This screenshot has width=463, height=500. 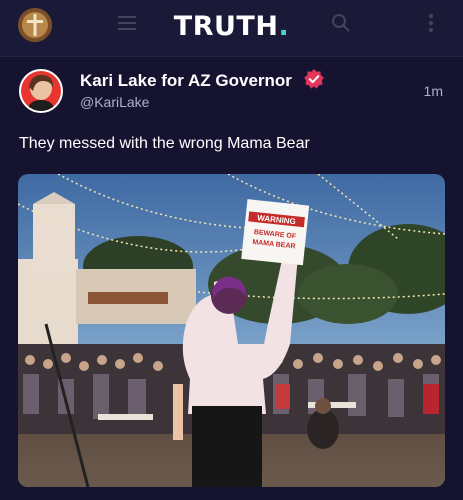 What do you see at coordinates (431, 23) in the screenshot?
I see `more-icon` at bounding box center [431, 23].